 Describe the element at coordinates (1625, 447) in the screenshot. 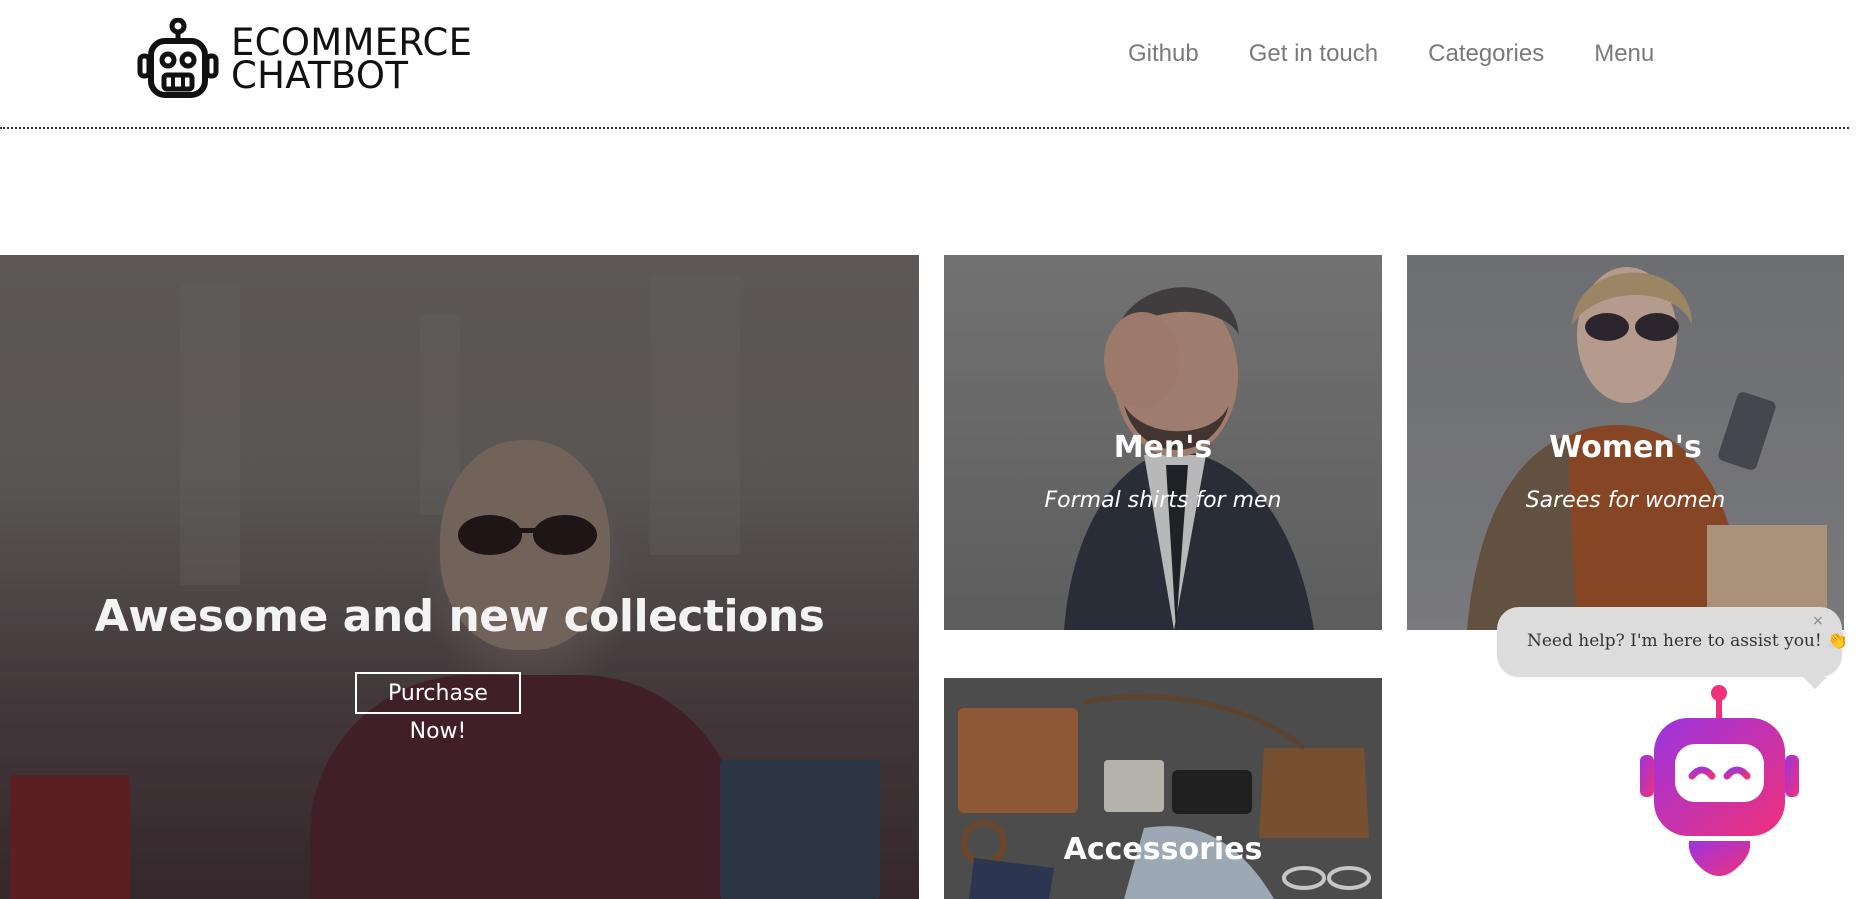

I see `womens-title: Women's` at that location.